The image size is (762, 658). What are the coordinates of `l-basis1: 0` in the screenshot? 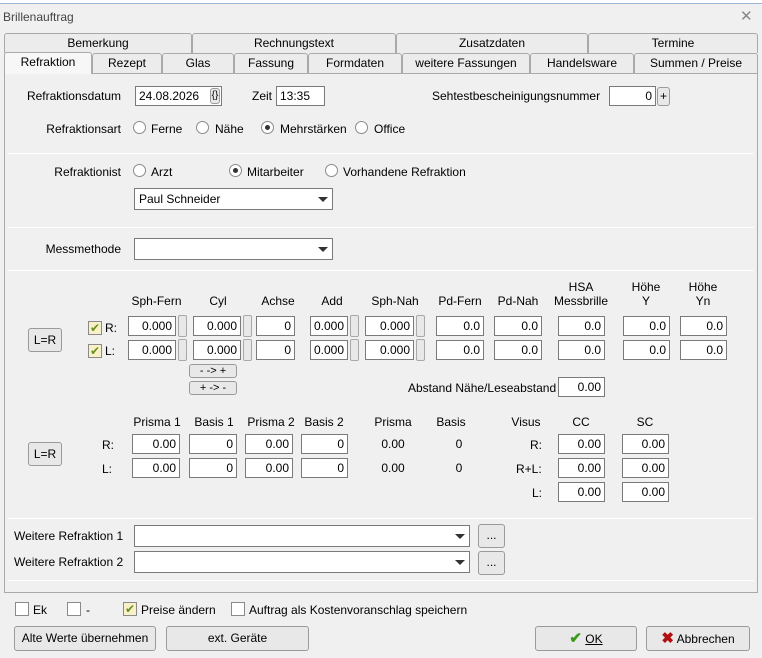 It's located at (213, 468).